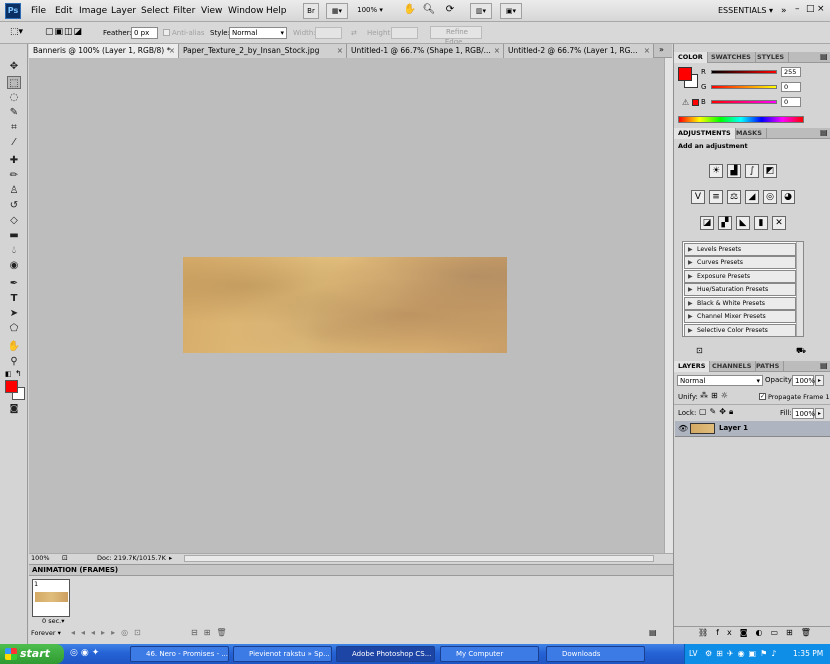  Describe the element at coordinates (752, 429) in the screenshot. I see `layer-row: 👁︎ Layer 1` at that location.